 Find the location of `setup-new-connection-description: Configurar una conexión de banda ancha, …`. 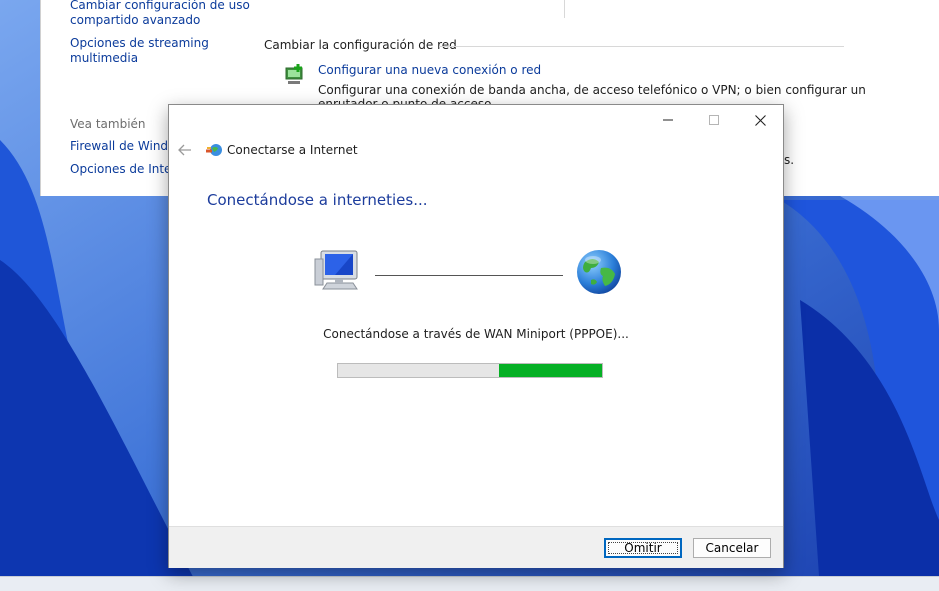

setup-new-connection-description: Configurar una conexión de banda ancha, … is located at coordinates (592, 90).